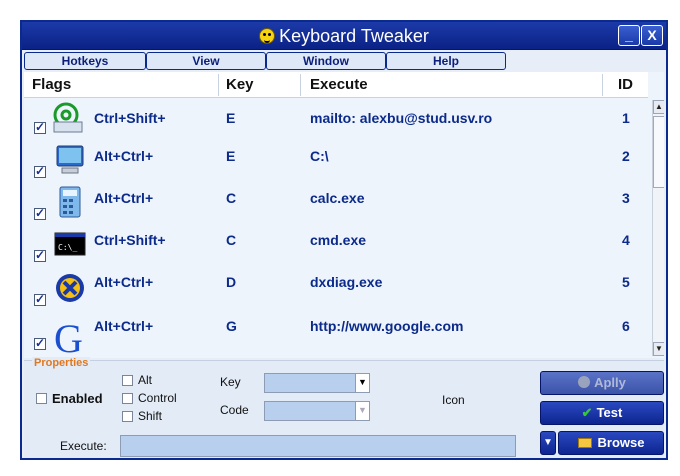 Image resolution: width=680 pixels, height=476 pixels. What do you see at coordinates (401, 118) in the screenshot?
I see `row-execute: mailto: alexbu@stud.usv.ro` at bounding box center [401, 118].